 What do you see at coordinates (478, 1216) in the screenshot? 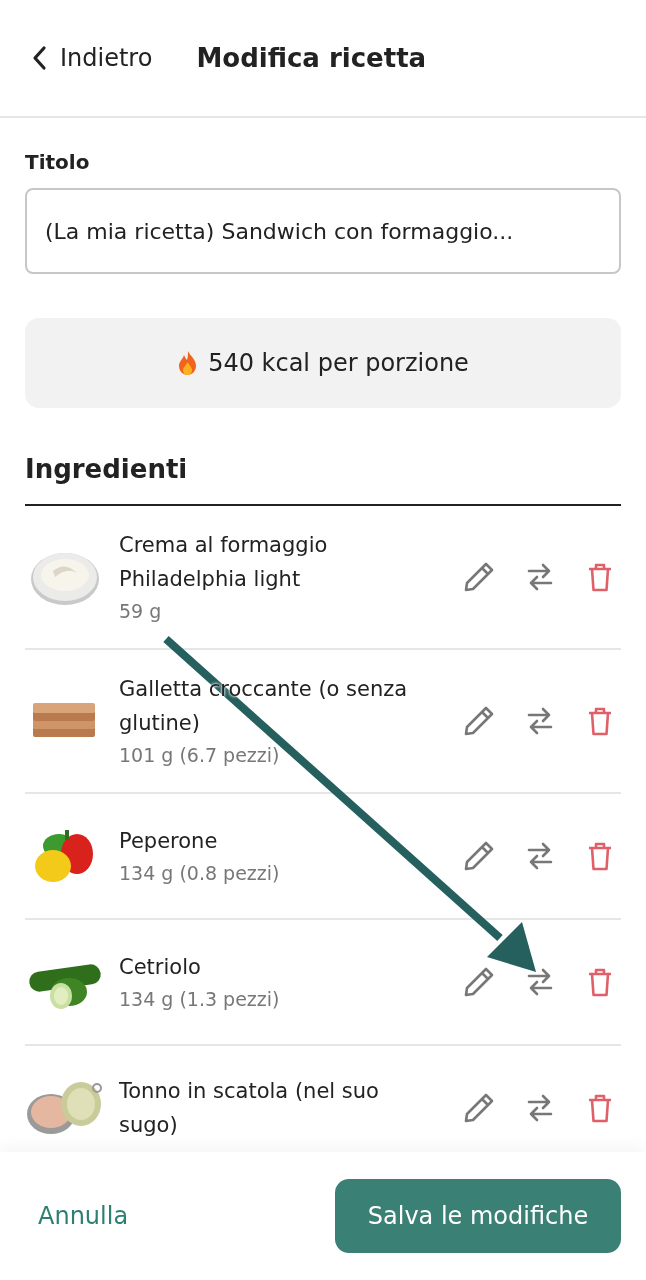
I see `save-button: Salva le modifiche` at bounding box center [478, 1216].